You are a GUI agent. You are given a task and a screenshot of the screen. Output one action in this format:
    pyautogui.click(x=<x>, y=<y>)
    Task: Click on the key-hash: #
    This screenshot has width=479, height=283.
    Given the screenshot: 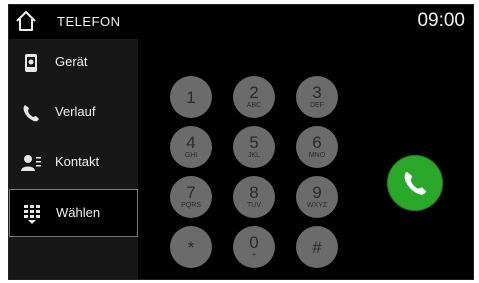 What is the action you would take?
    pyautogui.click(x=317, y=247)
    